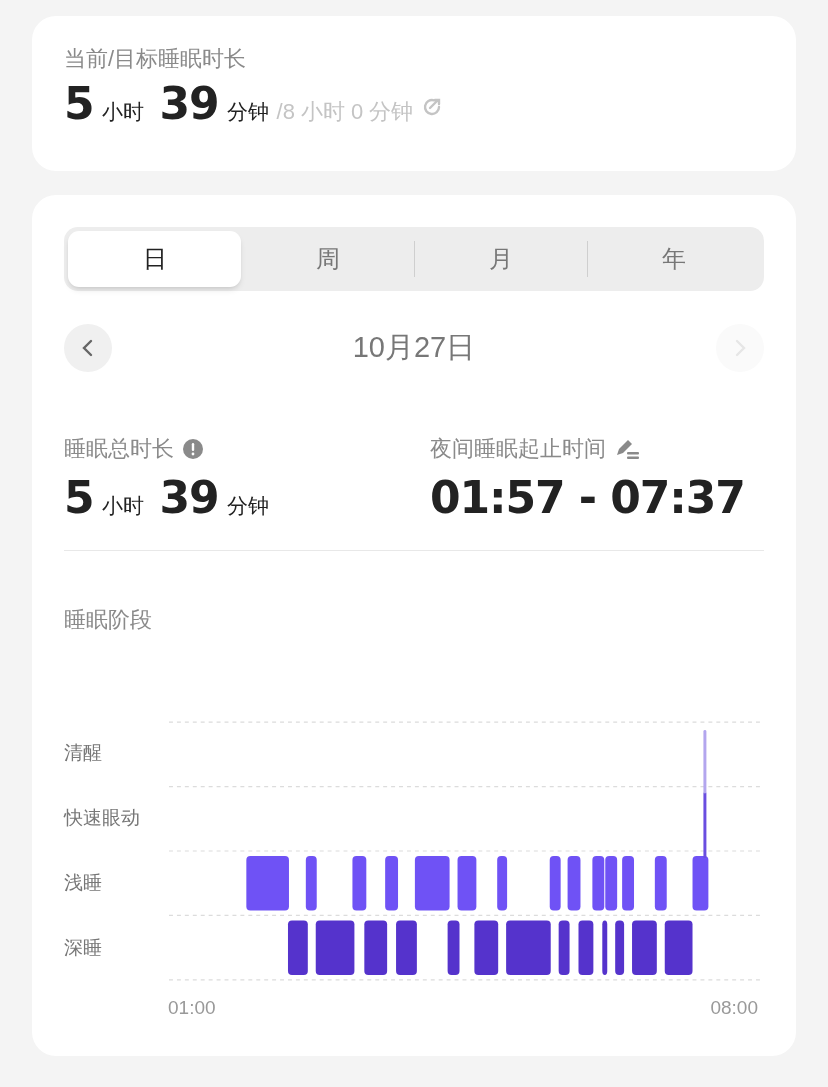  Describe the element at coordinates (734, 1007) in the screenshot. I see `x-axis-end-label: 08:00` at that location.